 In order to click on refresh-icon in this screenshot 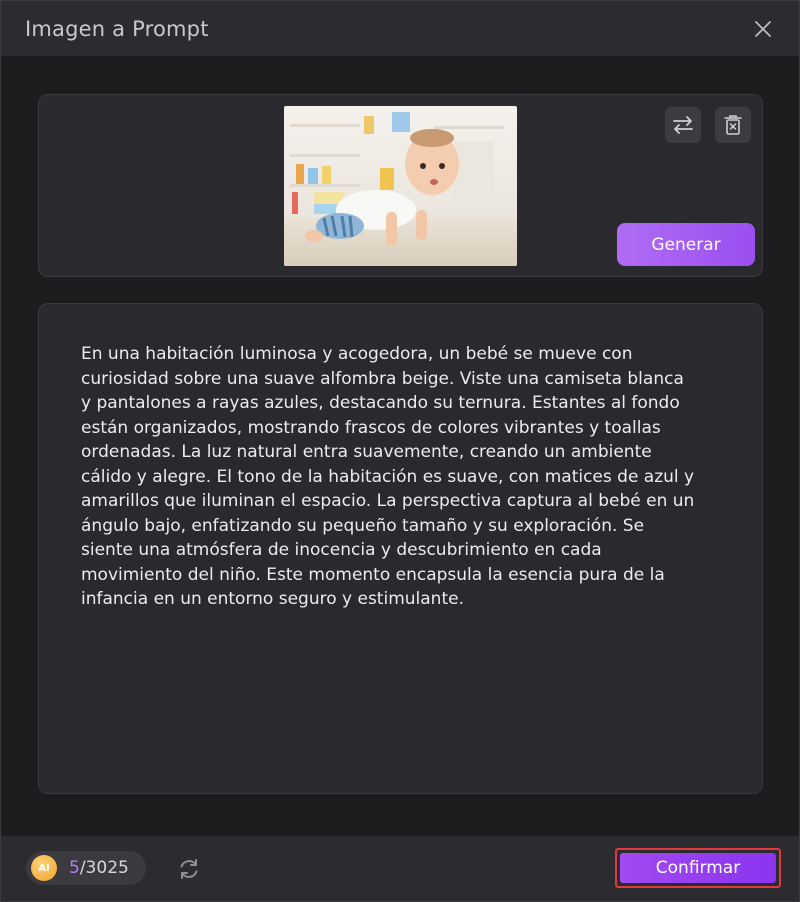, I will do `click(189, 869)`.